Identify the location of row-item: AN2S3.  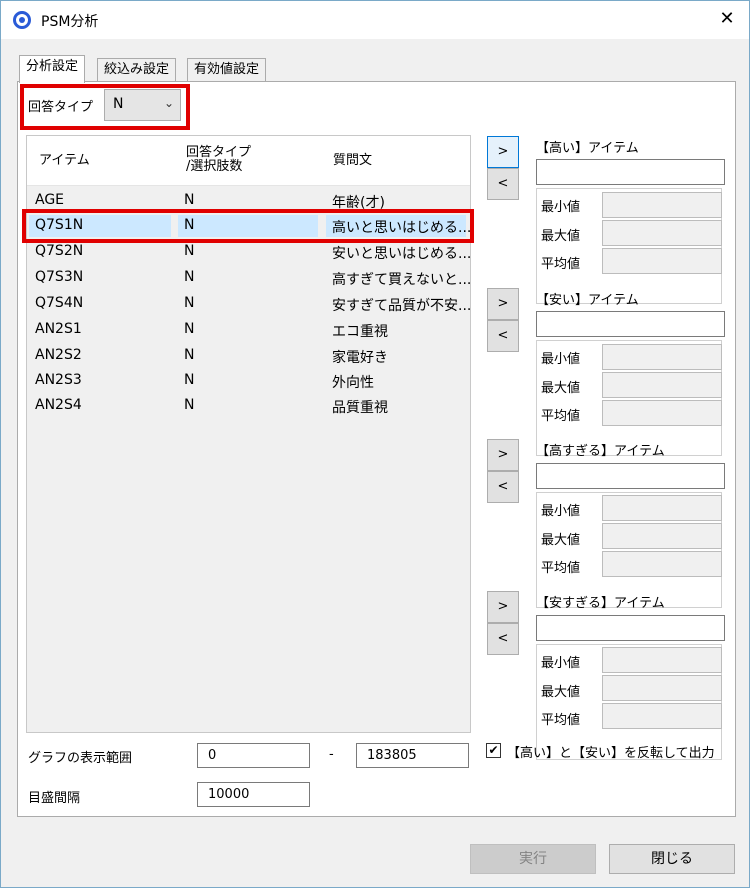
(58, 380).